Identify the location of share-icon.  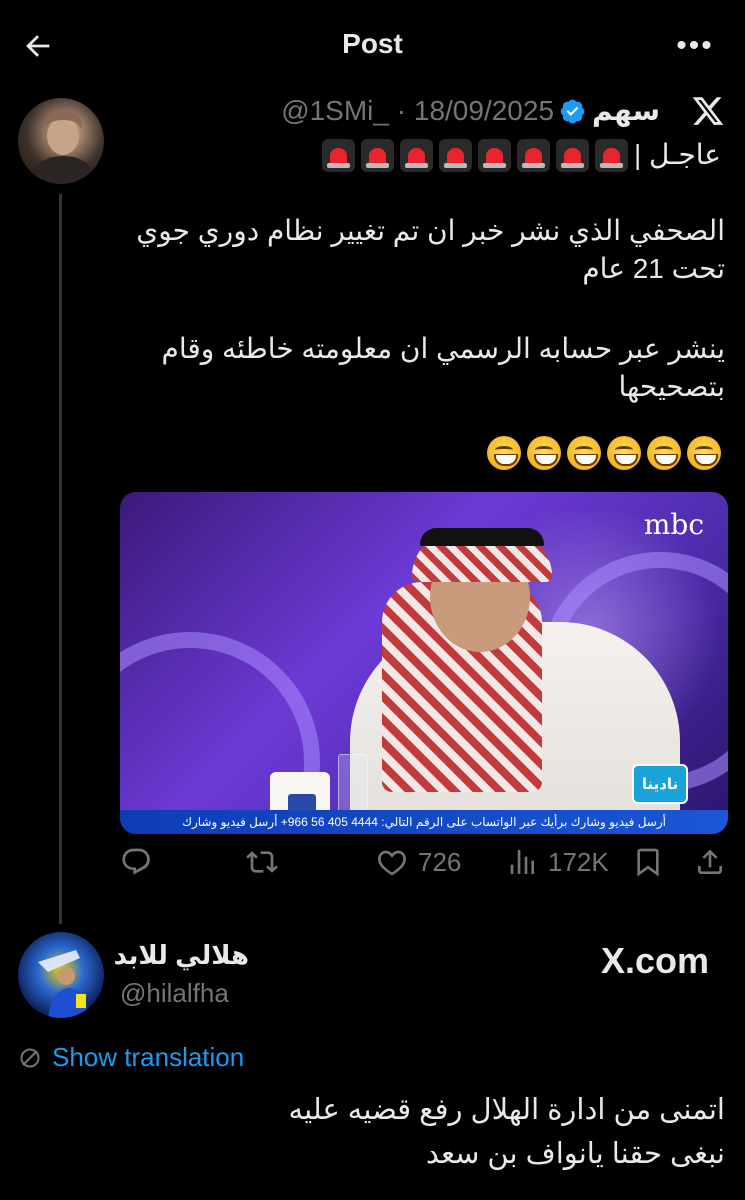
(710, 861).